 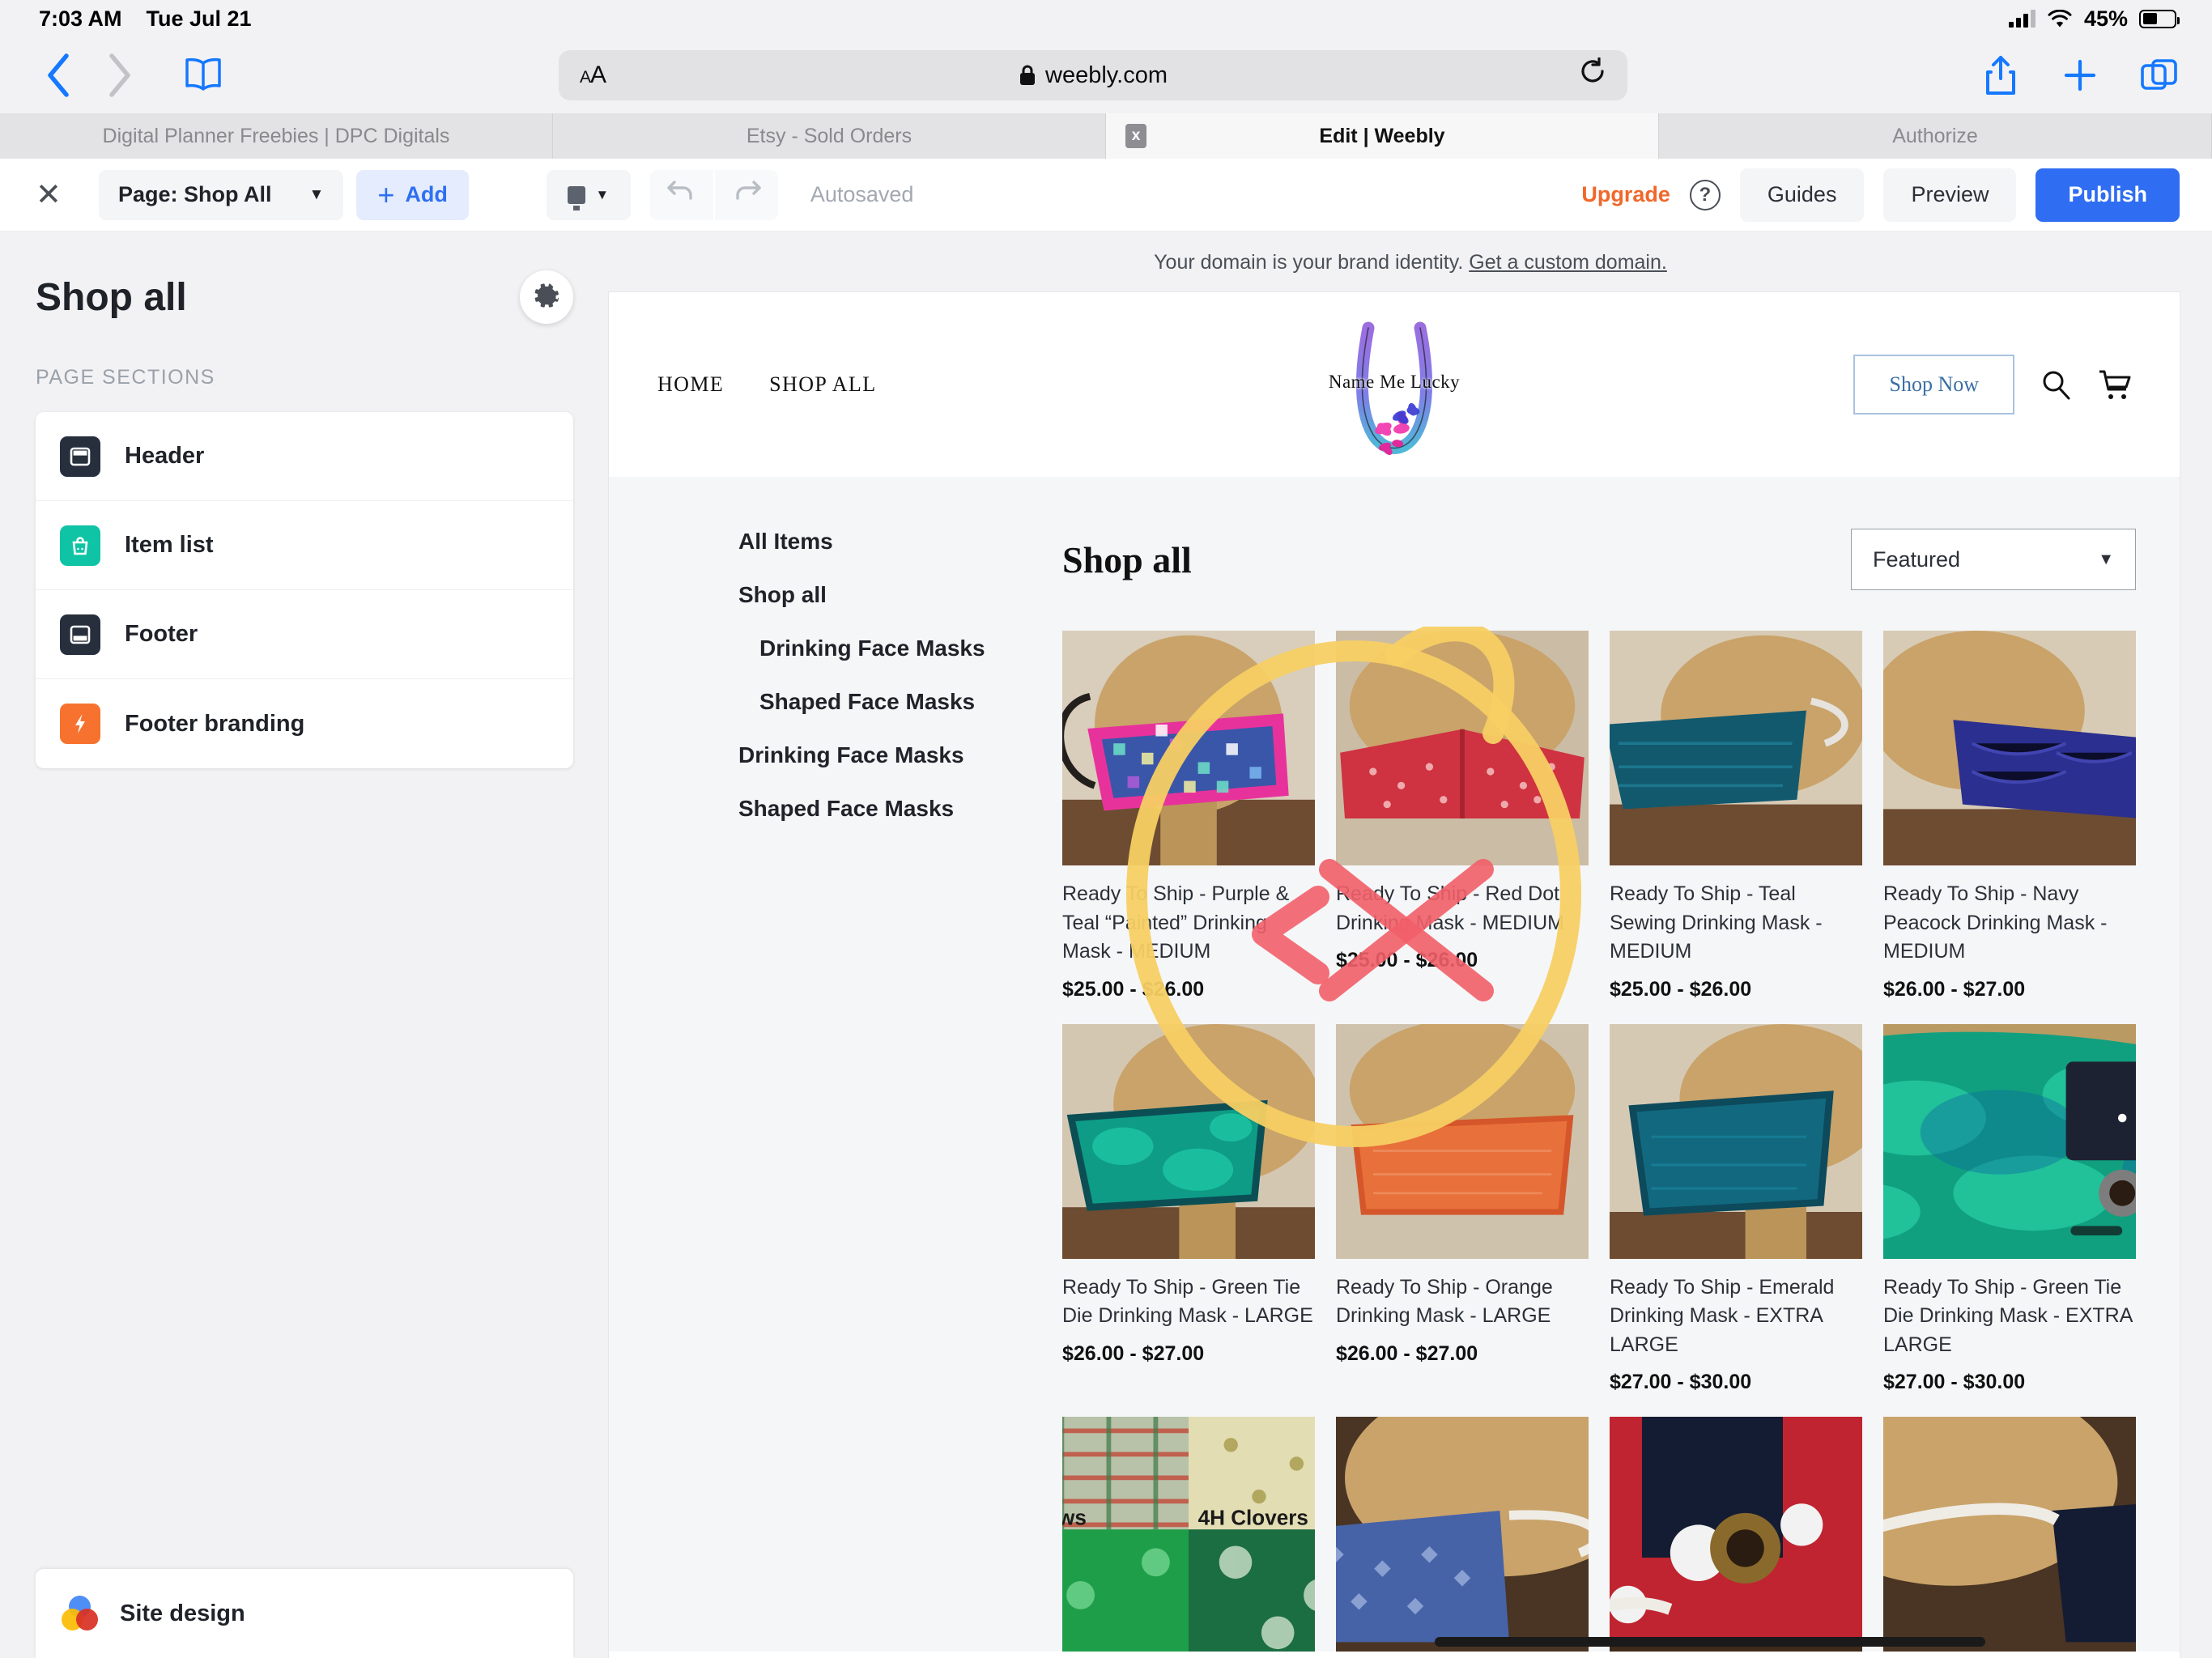 I want to click on device-preview-selector: ▼, so click(x=589, y=194).